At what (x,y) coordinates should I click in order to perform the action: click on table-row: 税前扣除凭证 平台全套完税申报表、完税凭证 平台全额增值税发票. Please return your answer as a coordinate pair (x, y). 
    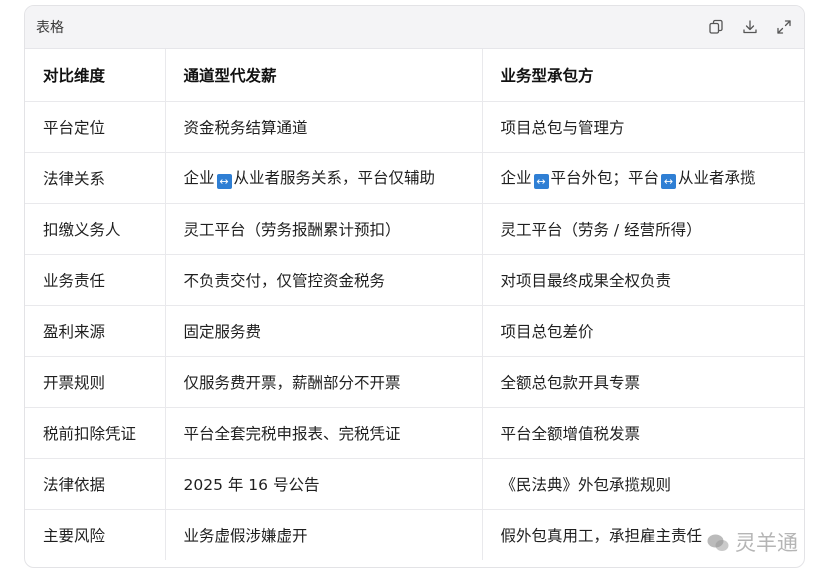
    Looking at the image, I should click on (414, 433).